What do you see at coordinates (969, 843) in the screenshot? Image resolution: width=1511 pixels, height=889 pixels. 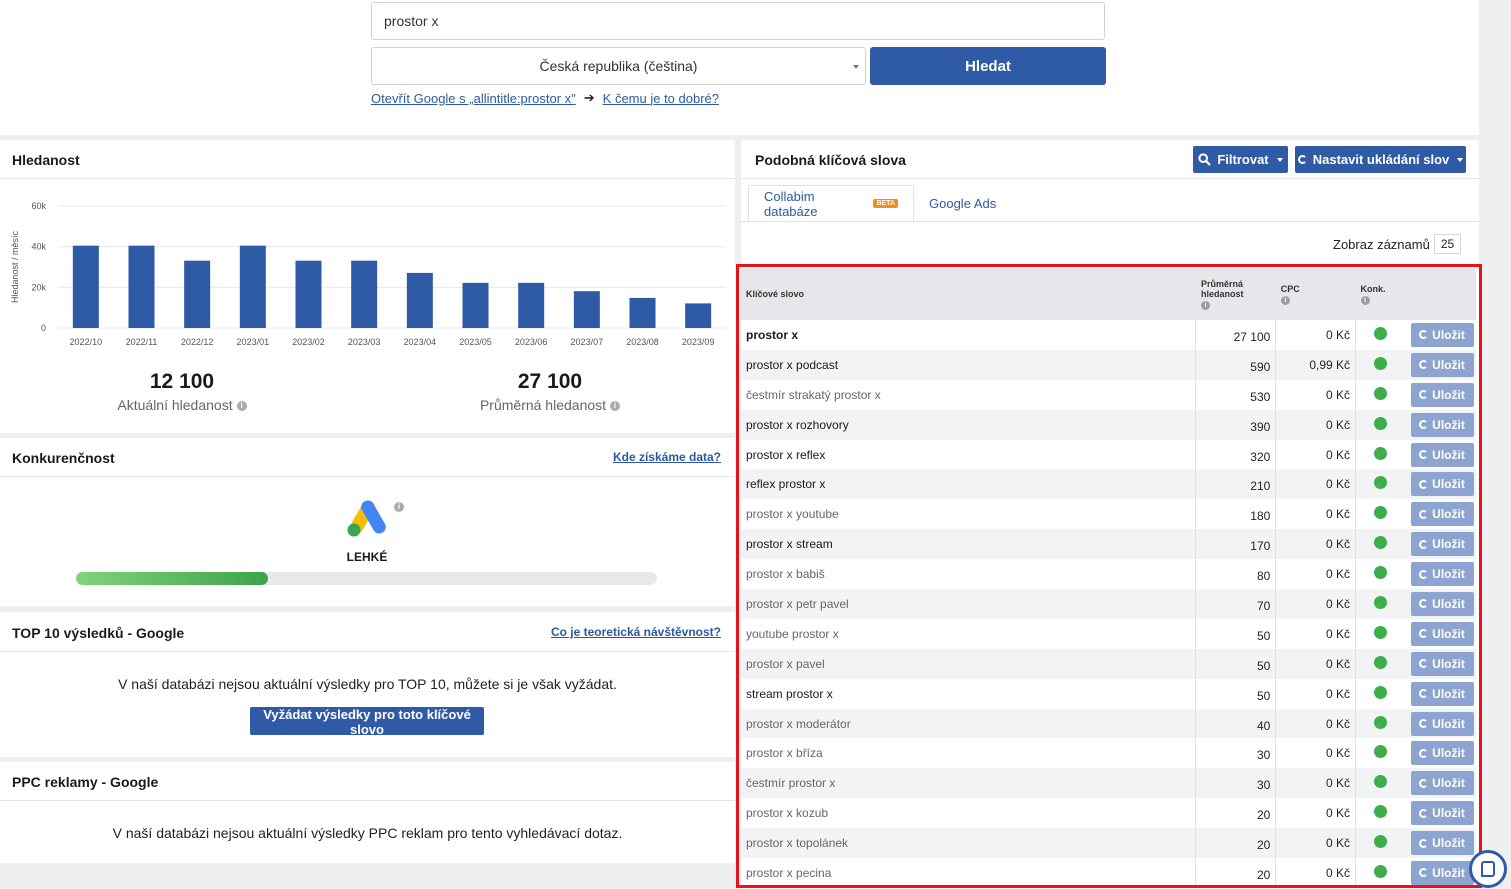 I see `keyword-cell: prostor x topolánek` at bounding box center [969, 843].